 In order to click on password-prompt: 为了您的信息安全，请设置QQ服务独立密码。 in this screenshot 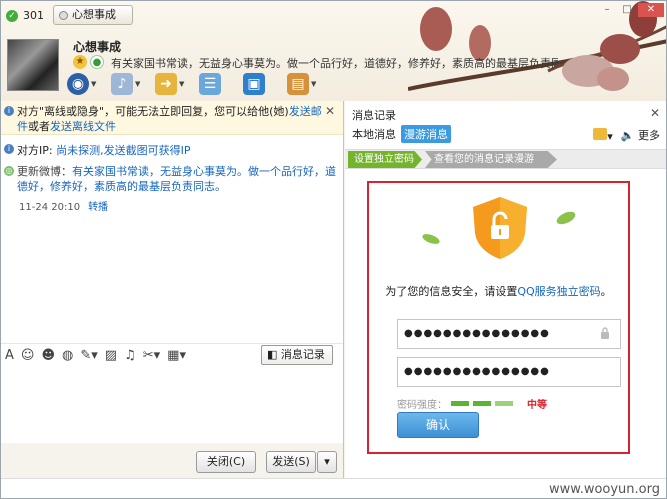, I will do `click(498, 291)`.